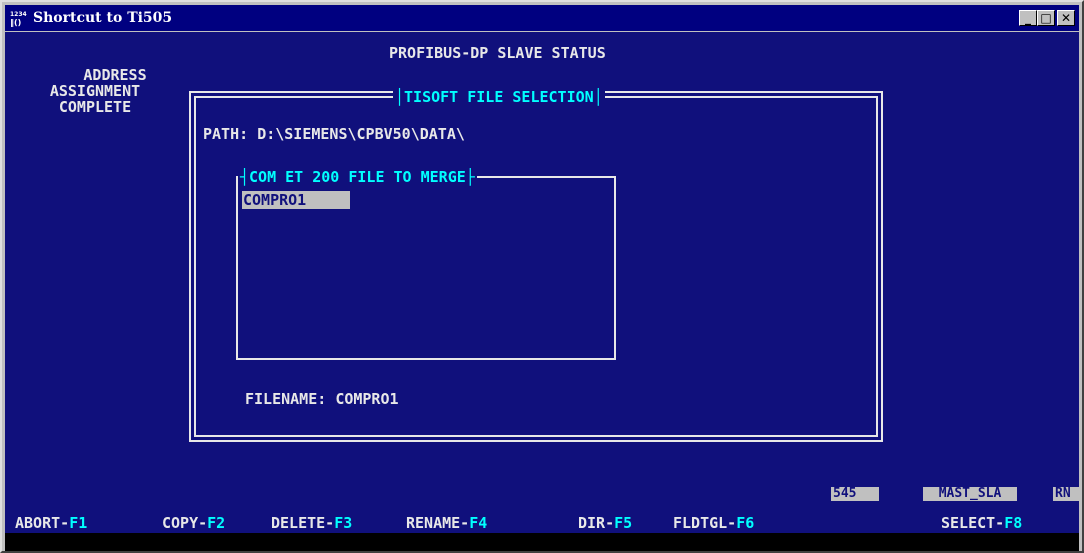  I want to click on close-button: ✕, so click(1066, 18).